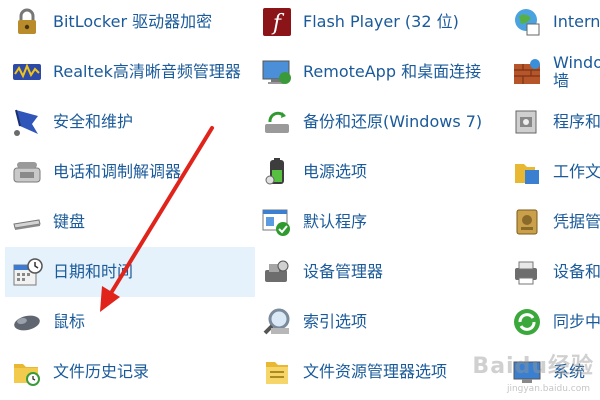 The width and height of the screenshot is (600, 400). What do you see at coordinates (277, 322) in the screenshot?
I see `indexing-magnifier-icon` at bounding box center [277, 322].